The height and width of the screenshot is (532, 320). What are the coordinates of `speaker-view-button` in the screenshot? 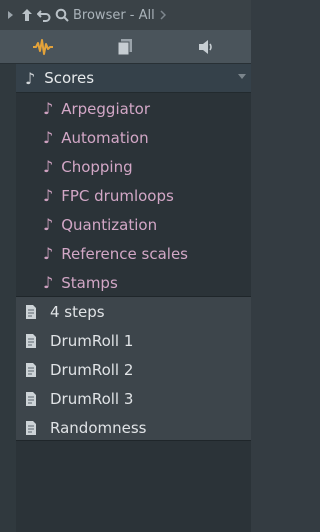 It's located at (207, 47).